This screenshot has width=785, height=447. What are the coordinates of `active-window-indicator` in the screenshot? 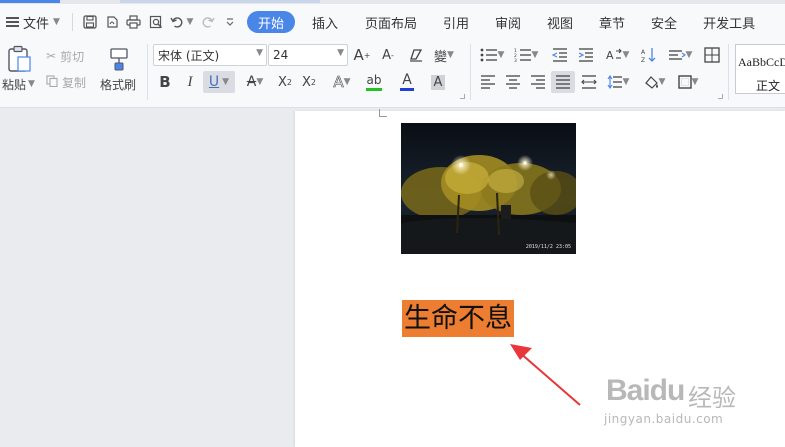 It's located at (30, 1).